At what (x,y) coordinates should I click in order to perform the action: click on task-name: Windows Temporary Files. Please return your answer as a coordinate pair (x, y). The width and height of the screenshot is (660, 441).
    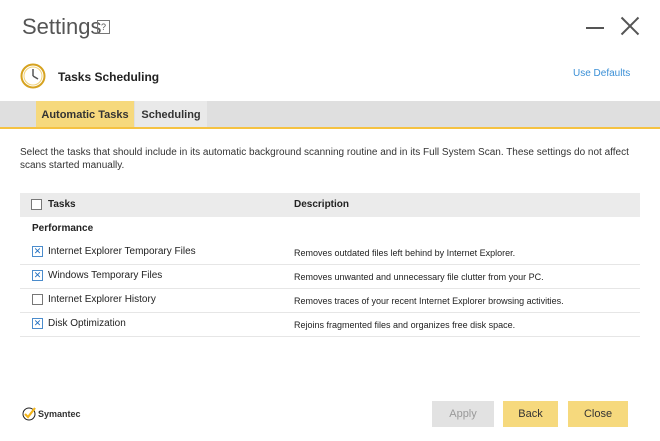
    Looking at the image, I should click on (105, 275).